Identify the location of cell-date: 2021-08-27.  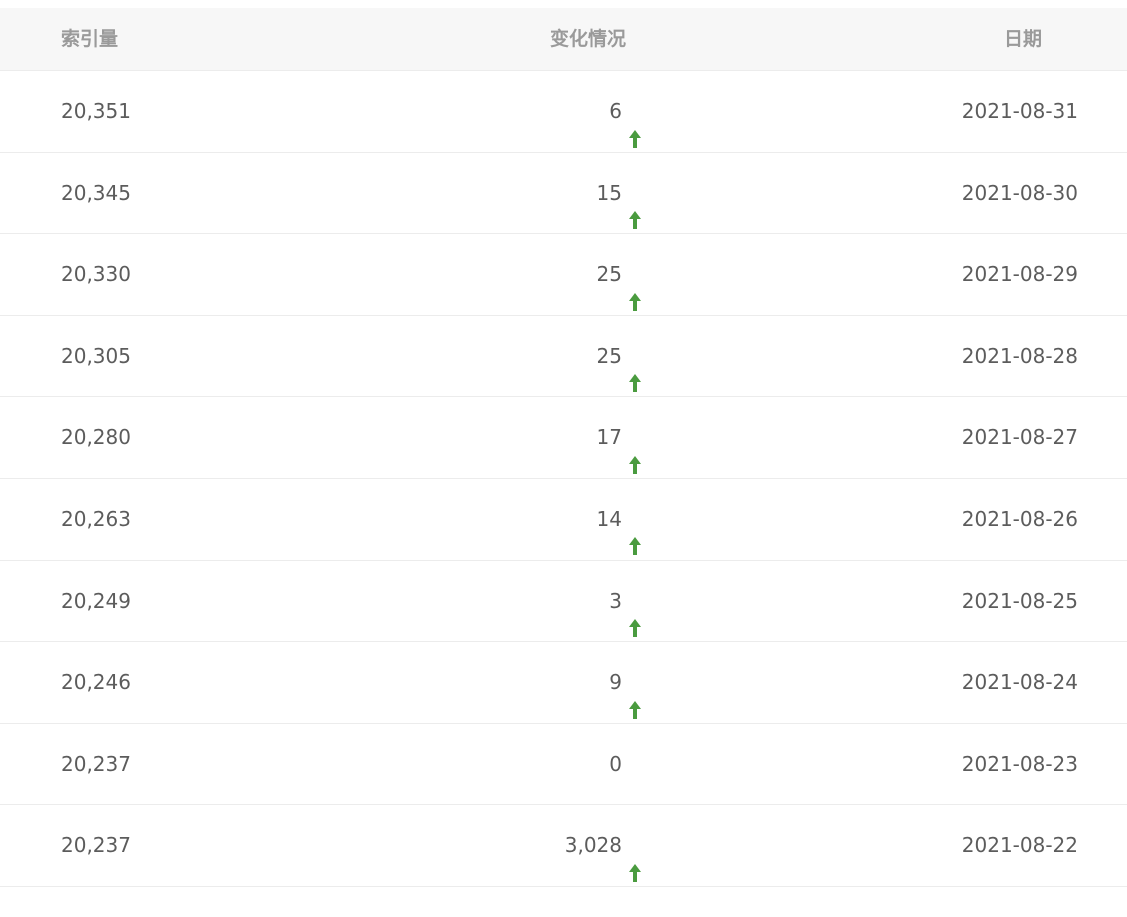
(1019, 437).